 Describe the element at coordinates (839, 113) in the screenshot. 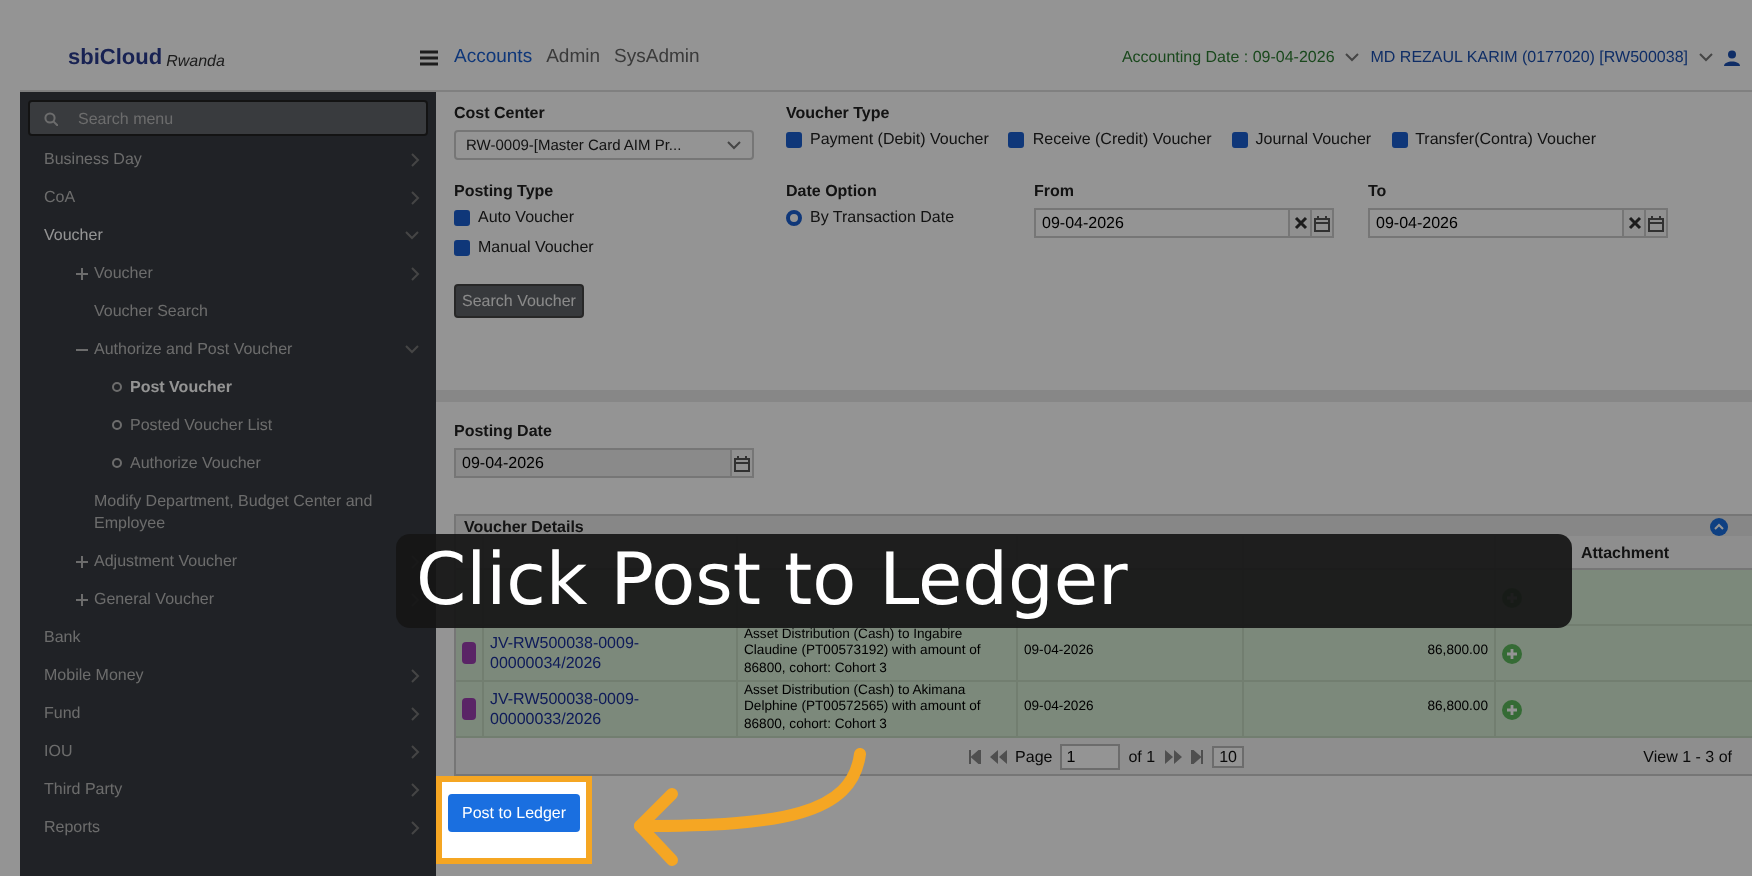

I see `field-label: Voucher Type` at that location.